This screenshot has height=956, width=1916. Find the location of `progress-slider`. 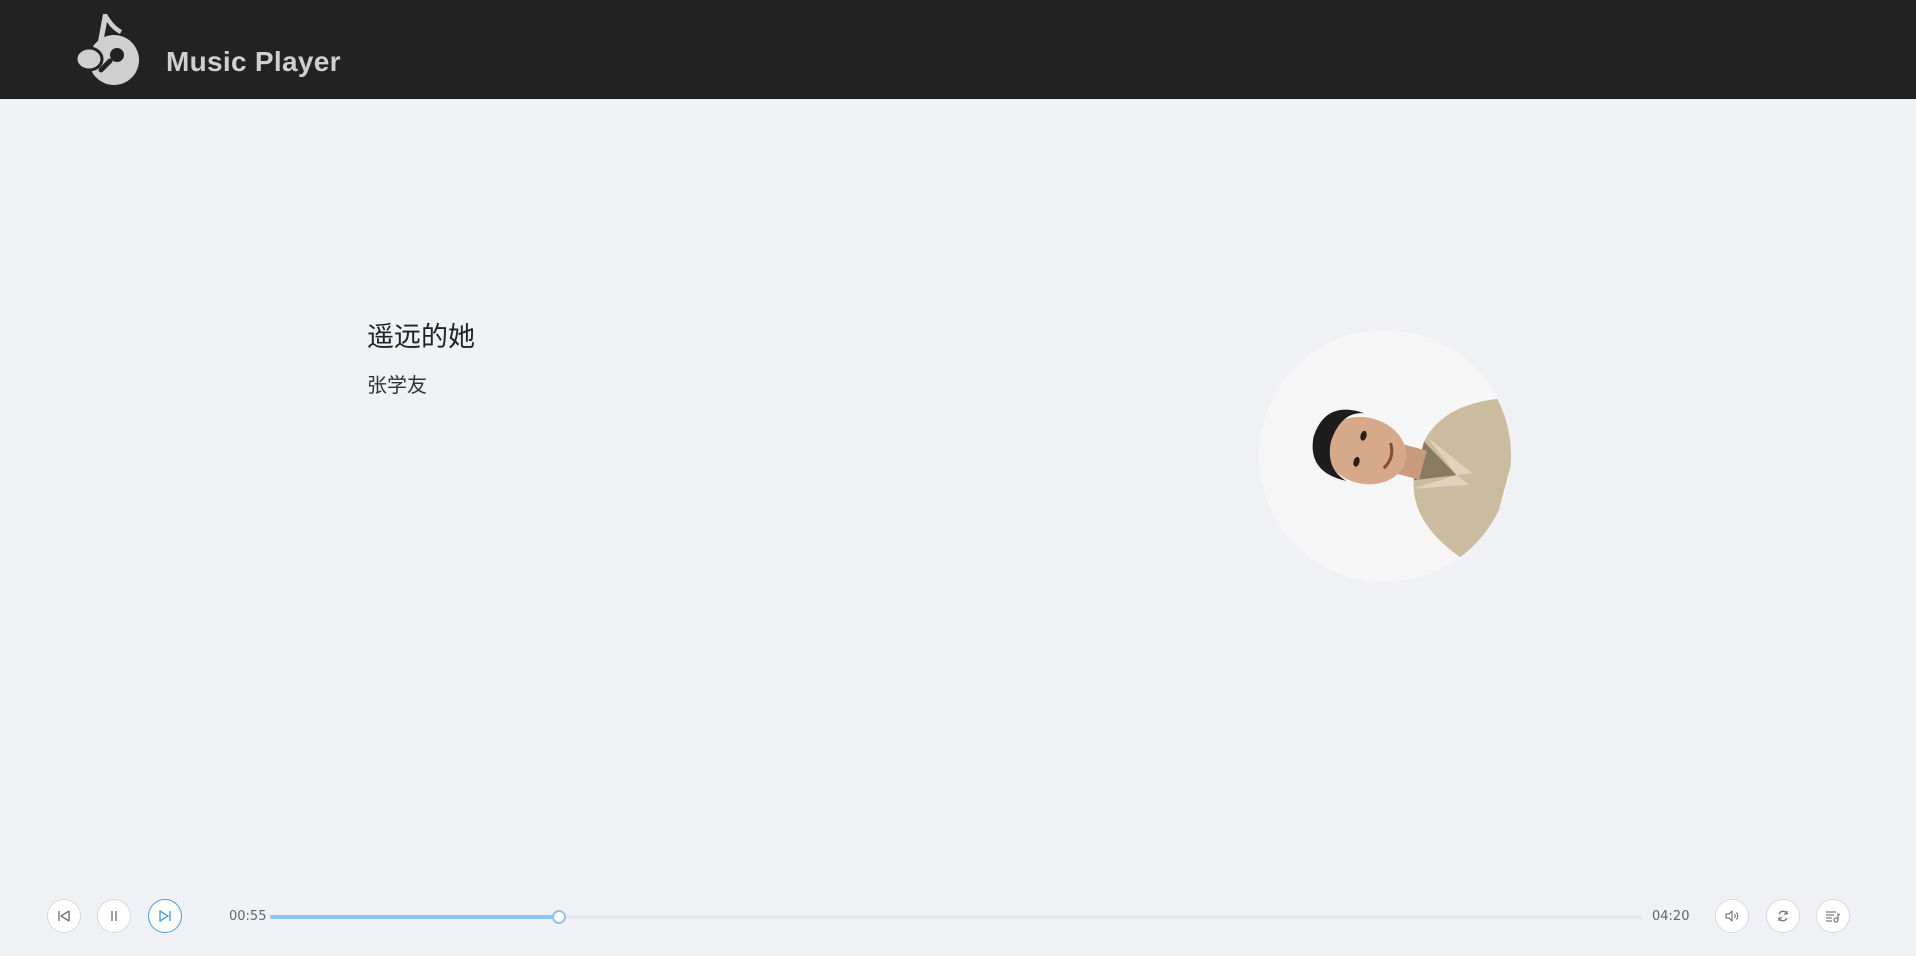

progress-slider is located at coordinates (956, 917).